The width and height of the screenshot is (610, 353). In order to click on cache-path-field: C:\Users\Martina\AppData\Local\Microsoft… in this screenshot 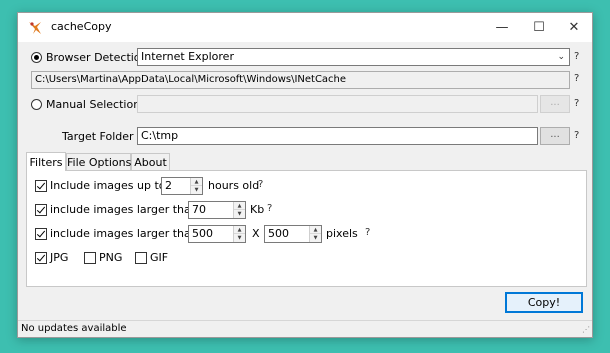, I will do `click(300, 80)`.